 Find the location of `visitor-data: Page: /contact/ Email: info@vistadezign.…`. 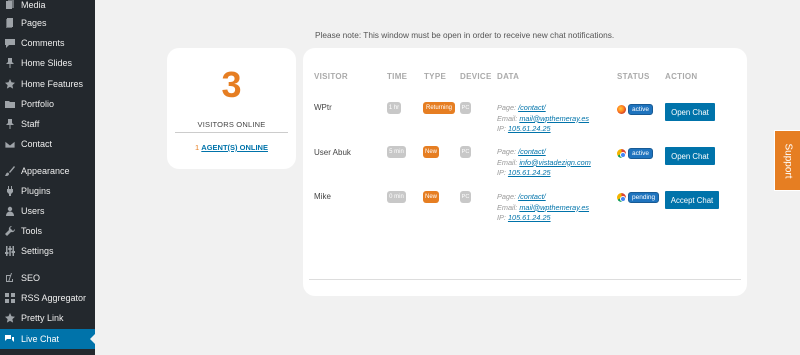

visitor-data: Page: /contact/ Email: info@vistadezign.… is located at coordinates (544, 162).